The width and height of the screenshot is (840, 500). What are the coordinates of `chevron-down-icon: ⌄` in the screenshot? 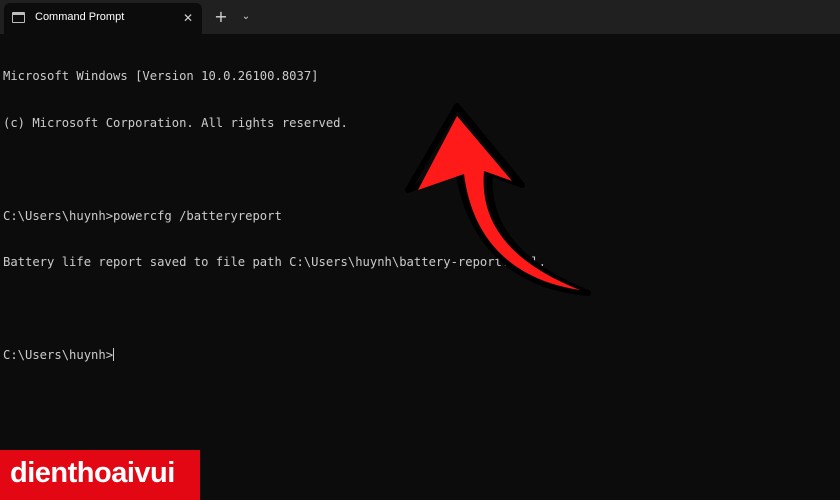 It's located at (246, 17).